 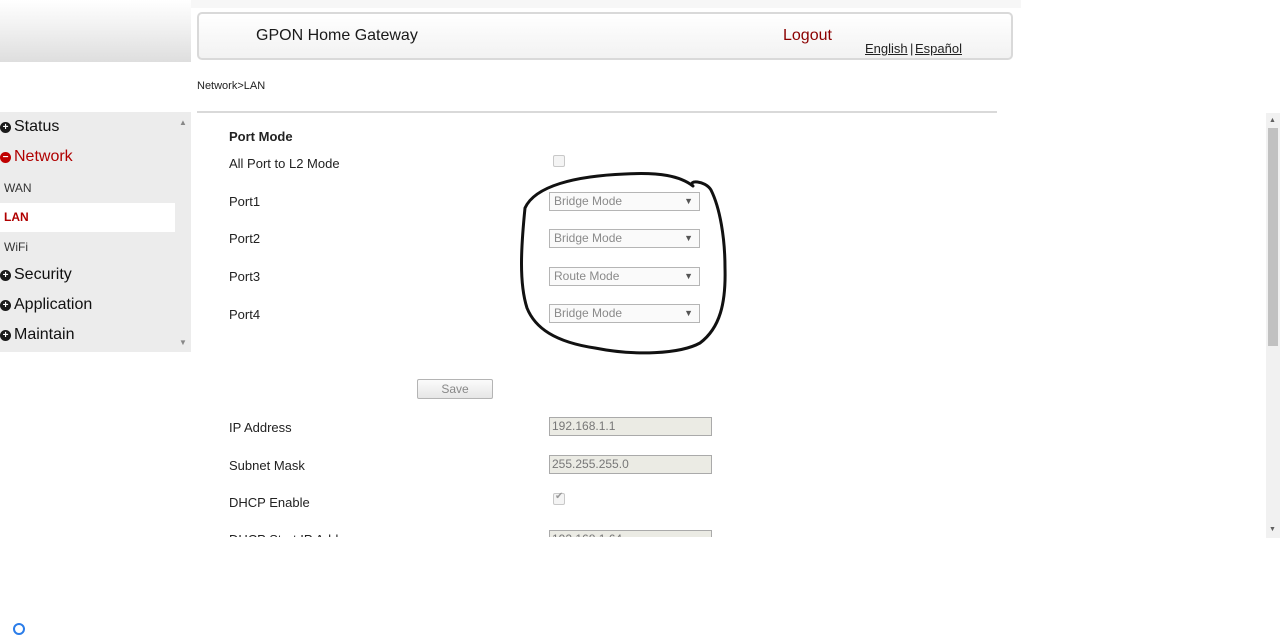 I want to click on subnet-mask-label: Subnet Mask, so click(x=267, y=465).